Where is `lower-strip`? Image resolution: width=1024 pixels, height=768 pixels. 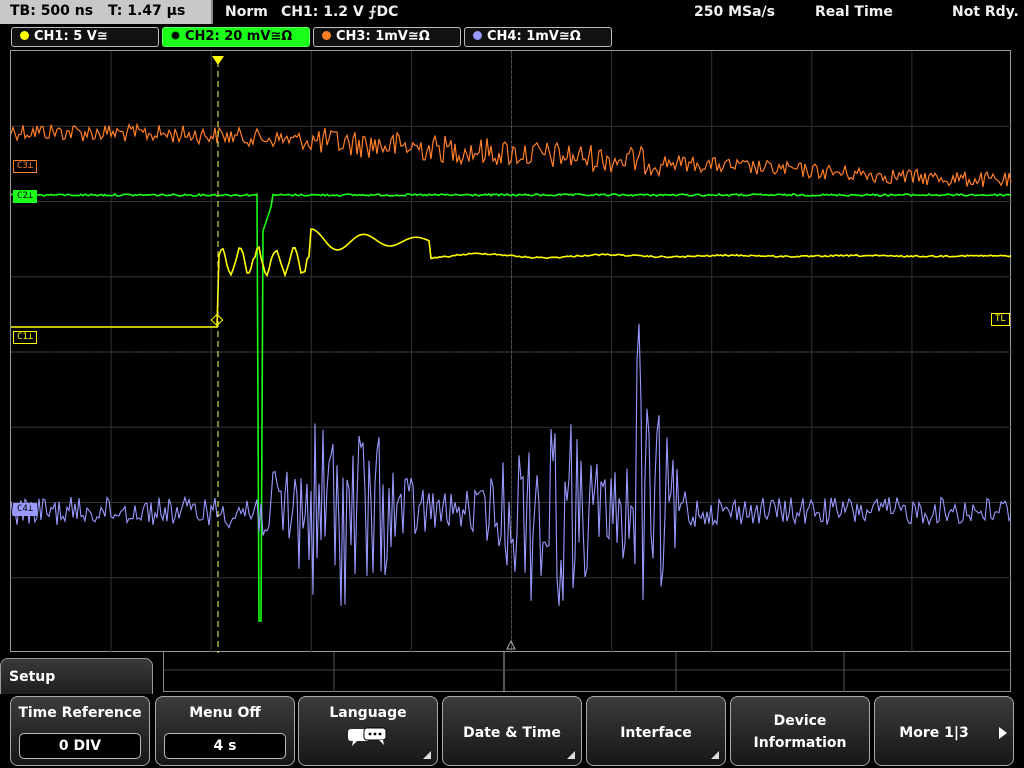
lower-strip is located at coordinates (587, 672).